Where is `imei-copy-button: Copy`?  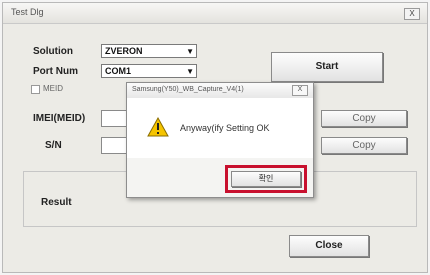
imei-copy-button: Copy is located at coordinates (364, 118).